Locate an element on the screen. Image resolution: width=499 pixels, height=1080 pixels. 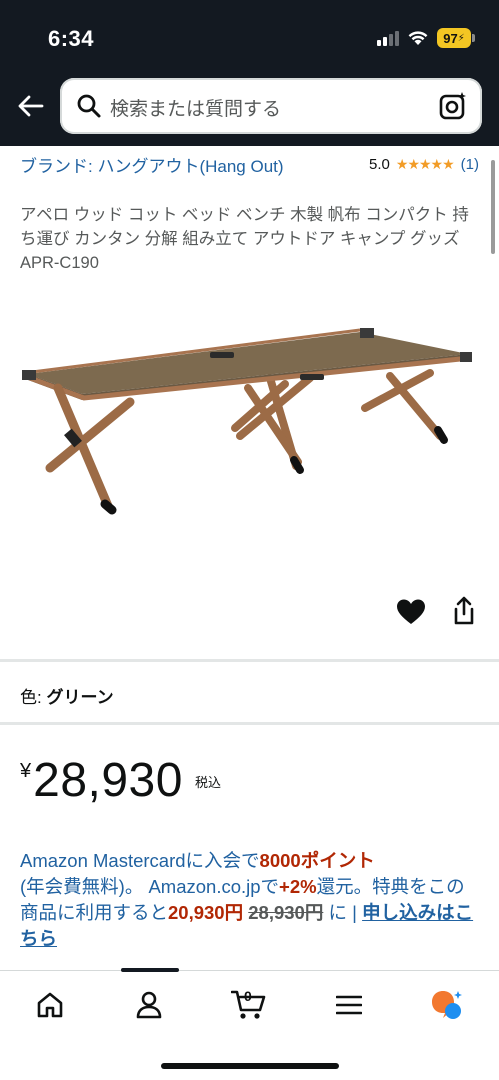
color-label: 色: is located at coordinates (33, 697).